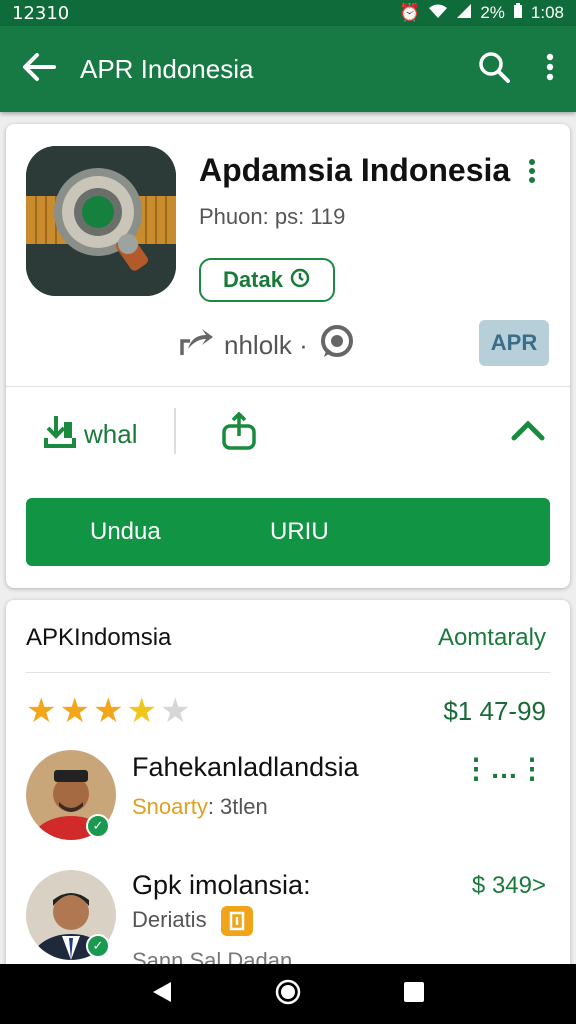  Describe the element at coordinates (504, 768) in the screenshot. I see `person-more: ⋮…⋮` at that location.